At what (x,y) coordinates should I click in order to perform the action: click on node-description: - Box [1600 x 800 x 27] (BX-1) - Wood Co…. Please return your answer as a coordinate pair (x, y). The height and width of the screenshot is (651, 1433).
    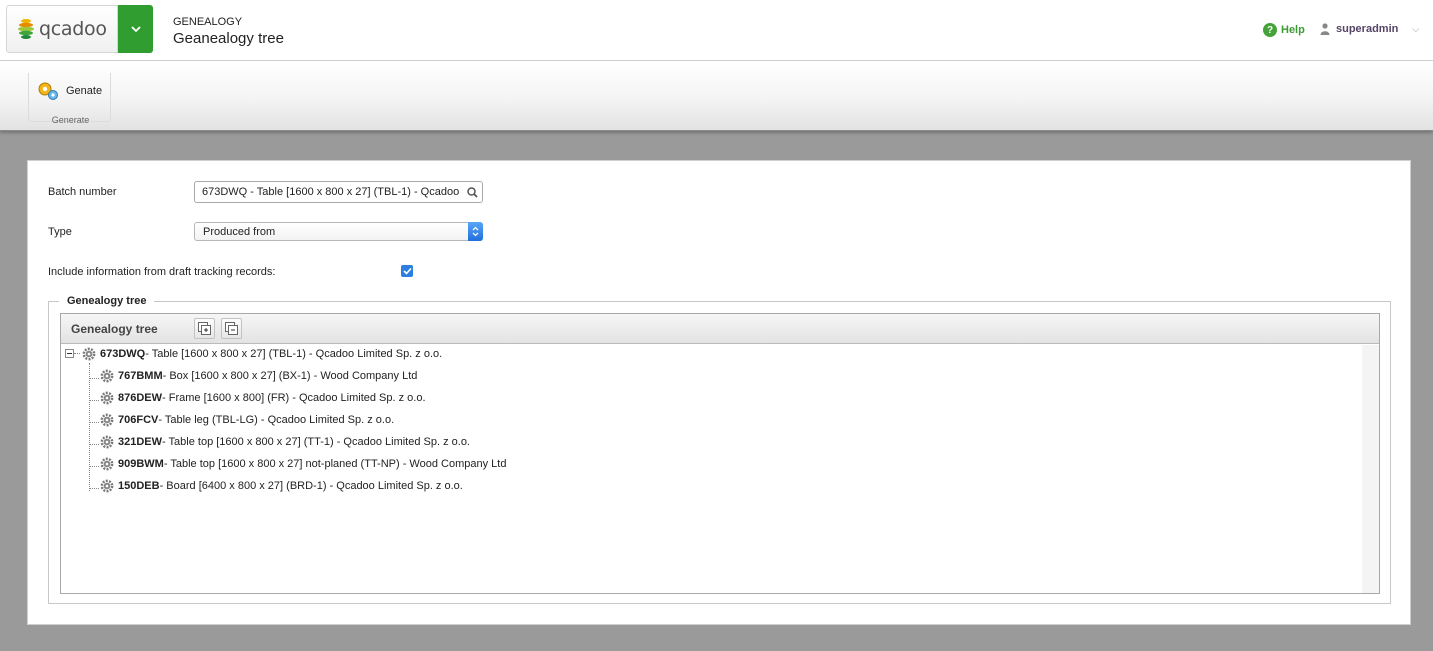
    Looking at the image, I should click on (290, 376).